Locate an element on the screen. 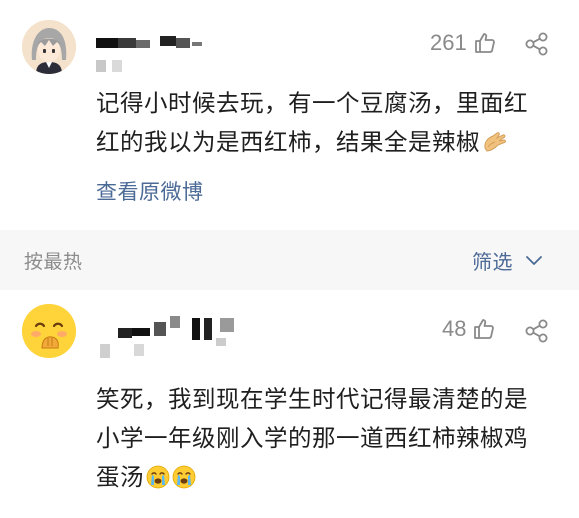 This screenshot has height=518, width=579. like-count-value: 261 is located at coordinates (448, 42).